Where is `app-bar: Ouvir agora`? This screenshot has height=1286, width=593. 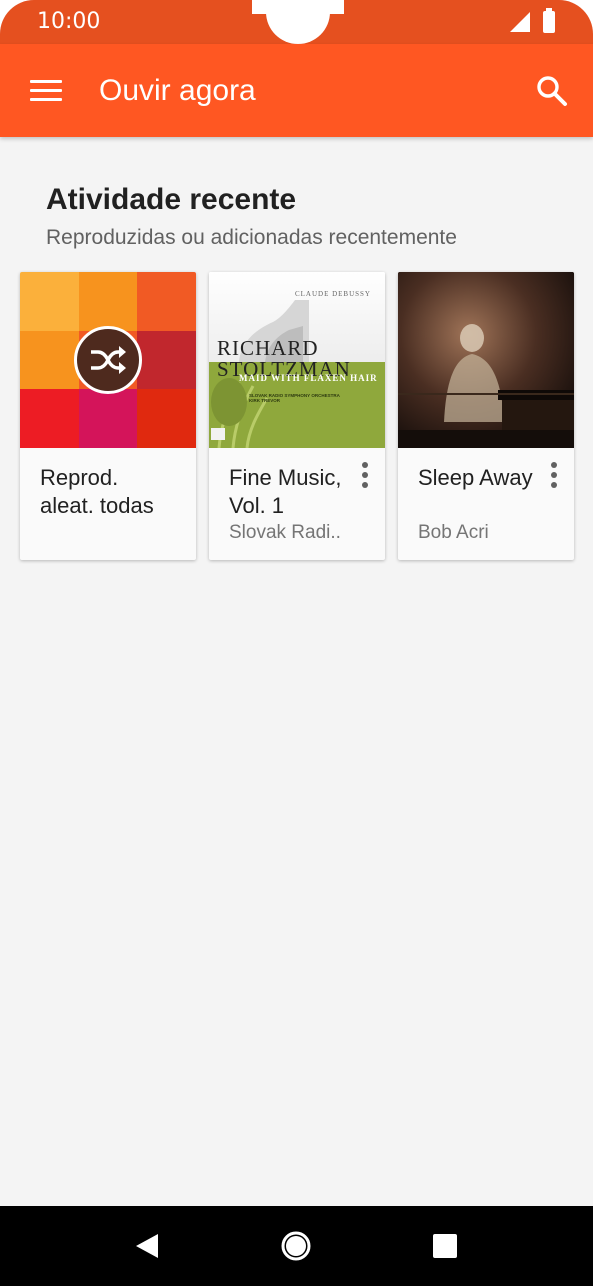
app-bar: Ouvir agora is located at coordinates (296, 90).